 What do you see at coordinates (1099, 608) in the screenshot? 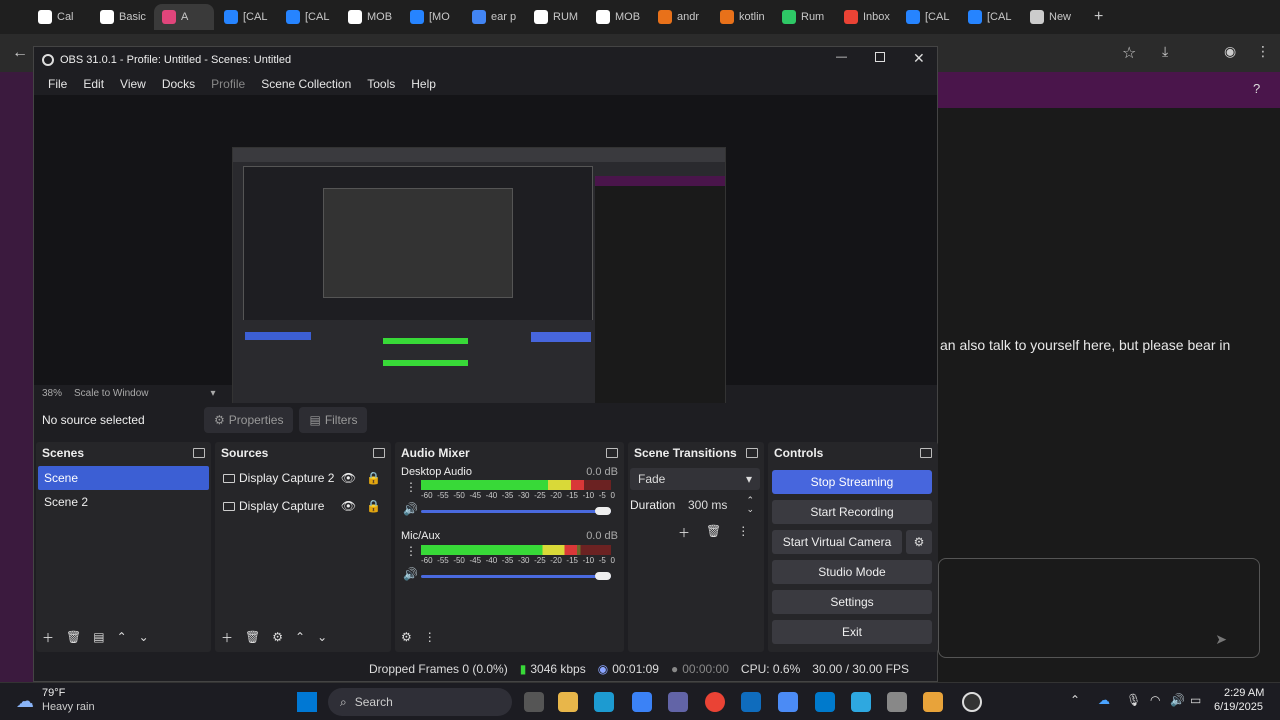
I see `chat-input-box: ➤` at bounding box center [1099, 608].